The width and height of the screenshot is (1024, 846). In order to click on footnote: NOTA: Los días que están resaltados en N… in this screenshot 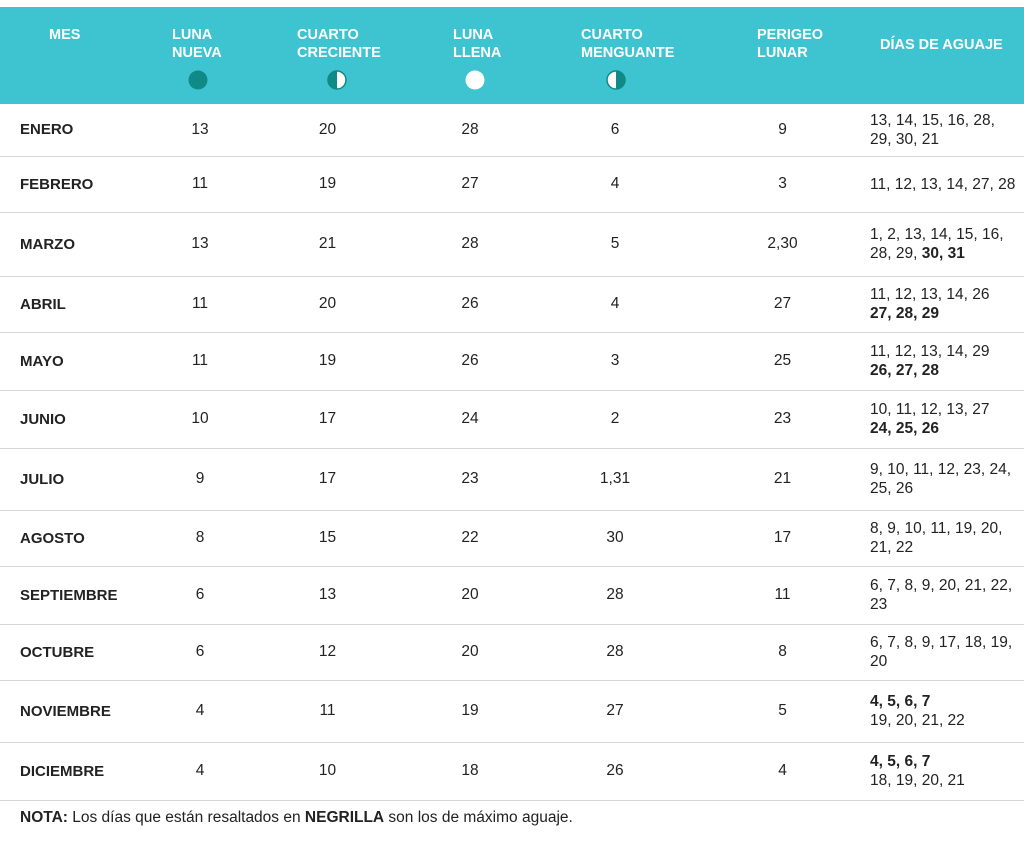, I will do `click(296, 818)`.